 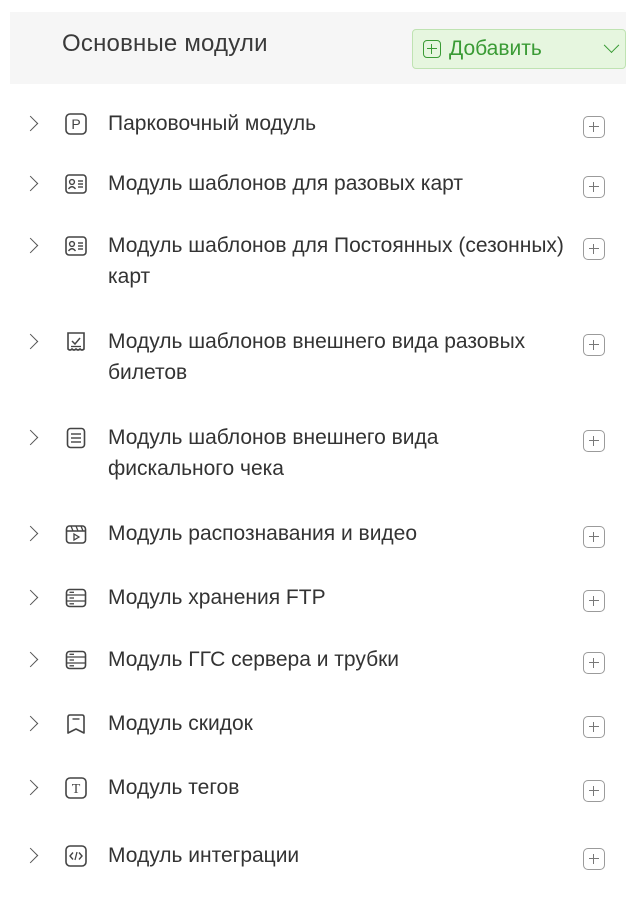 What do you see at coordinates (76, 342) in the screenshot?
I see `ticket-icon` at bounding box center [76, 342].